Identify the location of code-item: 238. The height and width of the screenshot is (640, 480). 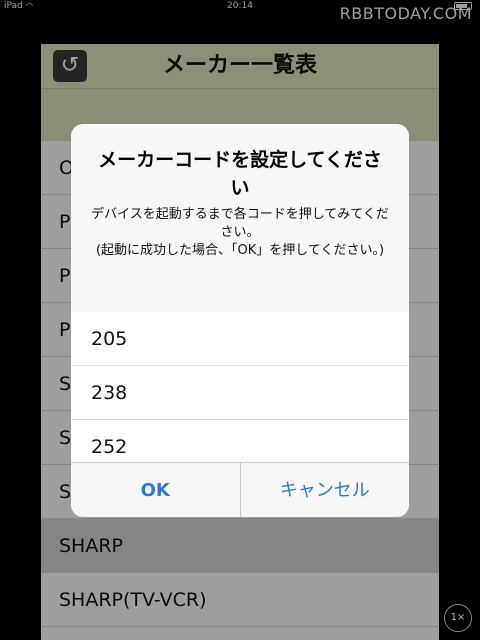
(240, 393).